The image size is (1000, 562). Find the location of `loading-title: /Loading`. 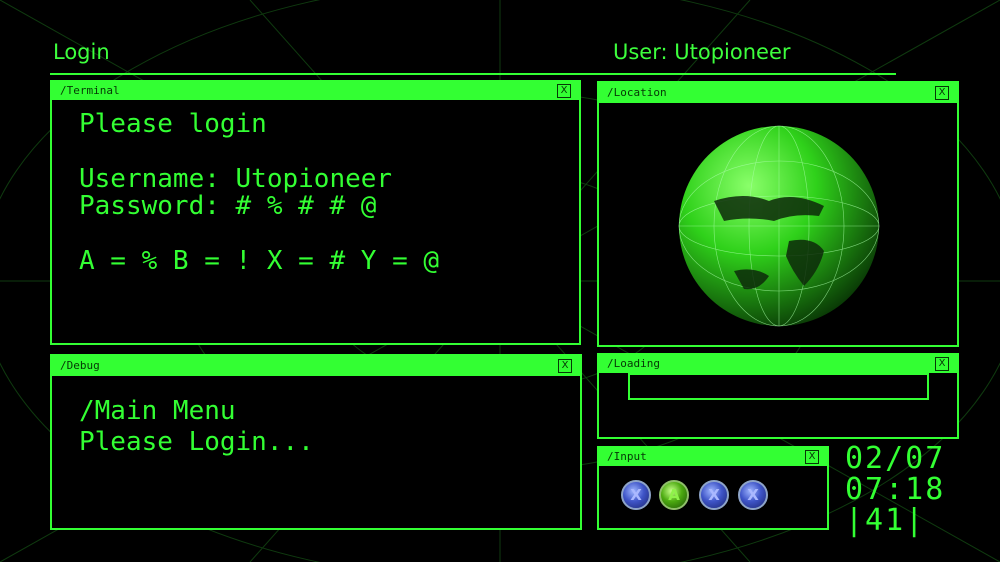

loading-title: /Loading is located at coordinates (633, 363).